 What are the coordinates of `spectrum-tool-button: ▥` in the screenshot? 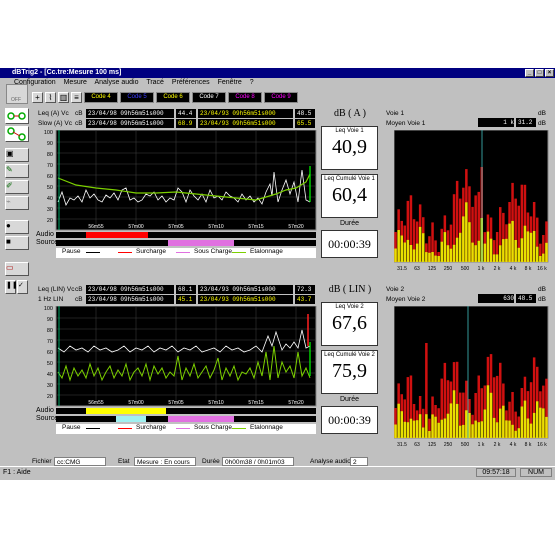 It's located at (63, 97).